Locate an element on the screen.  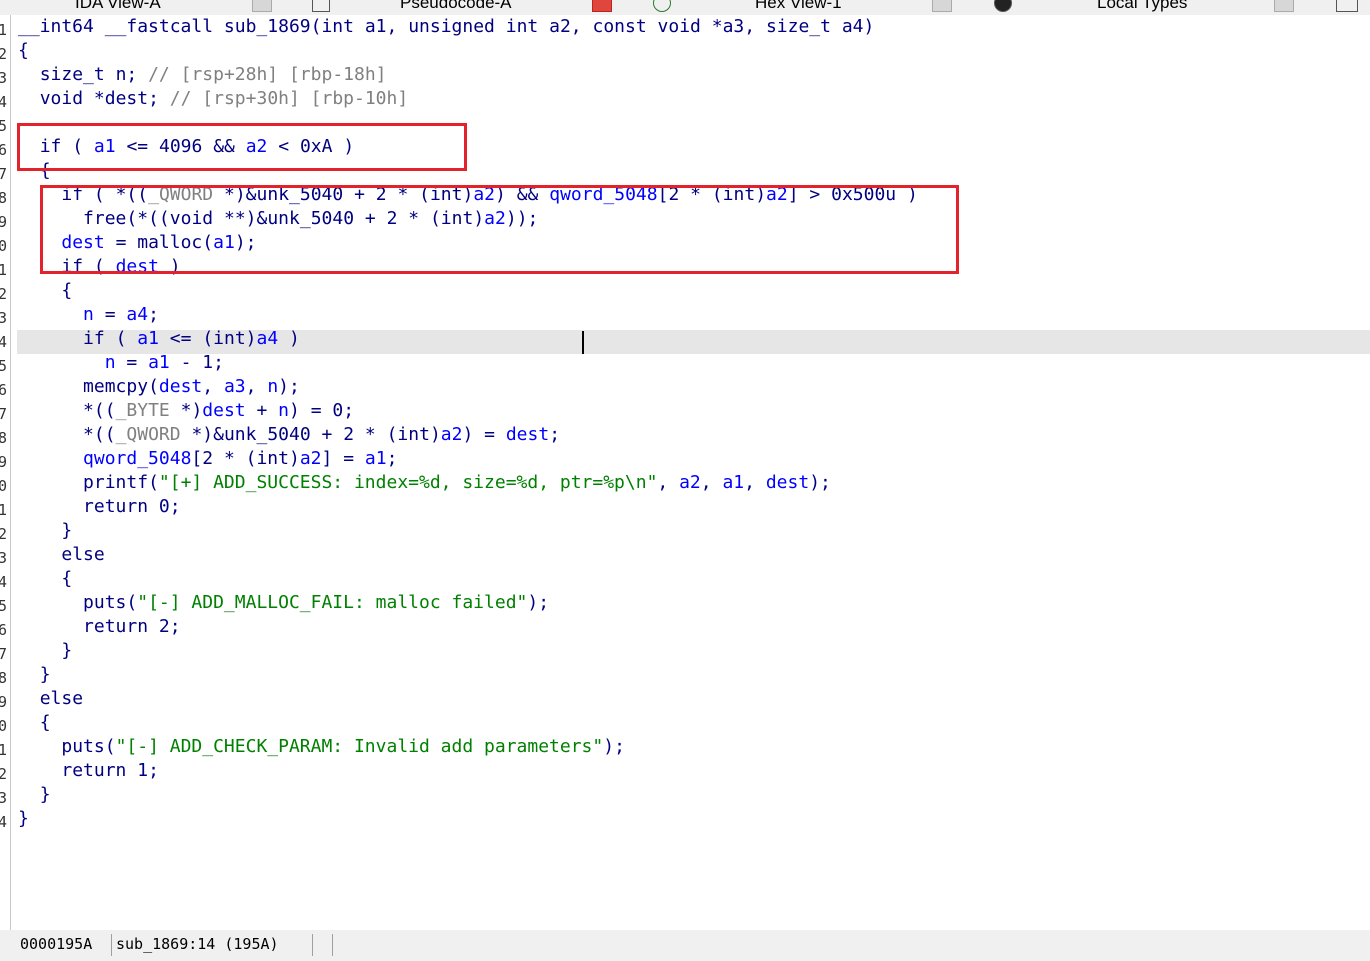
annotation-box-free-malloc is located at coordinates (499, 229).